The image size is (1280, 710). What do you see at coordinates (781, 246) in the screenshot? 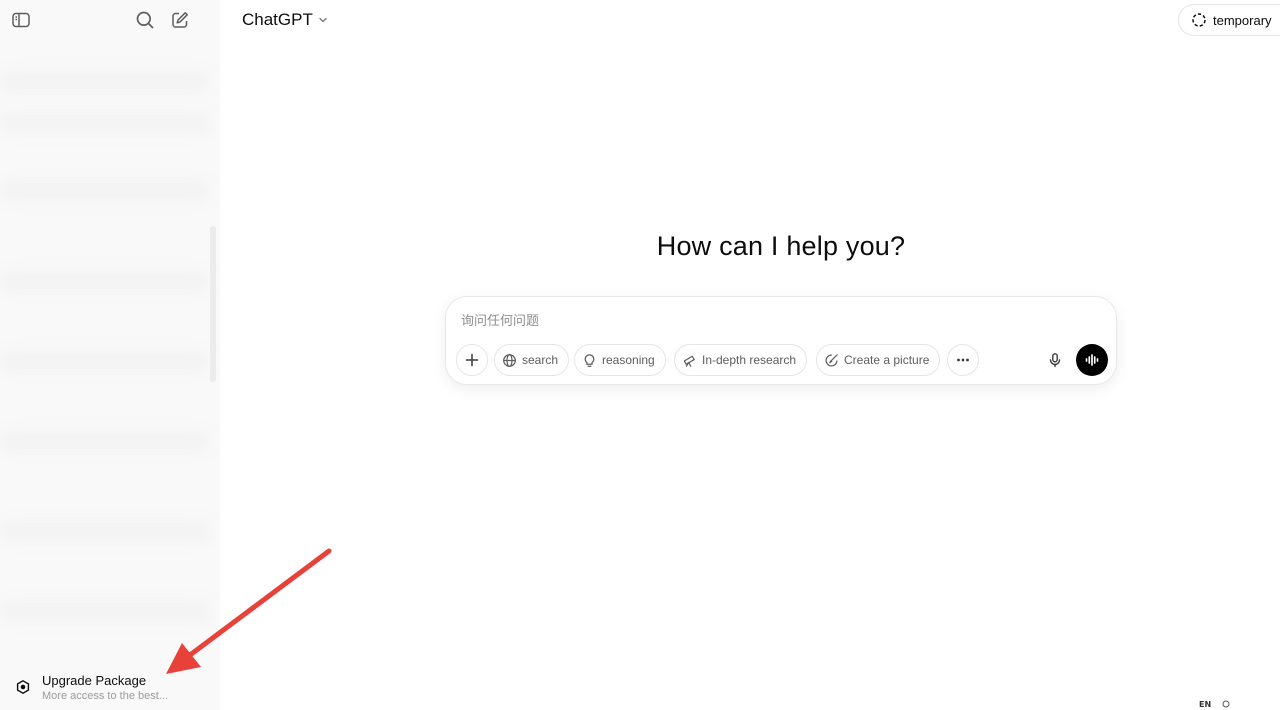
I see `page-title: How can I help you?` at bounding box center [781, 246].